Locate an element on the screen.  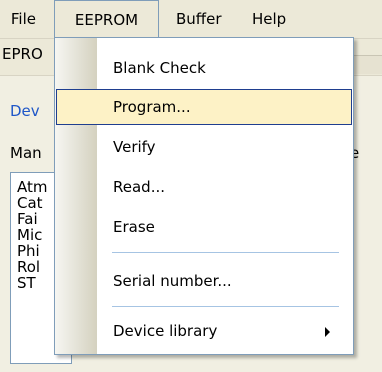
menu-bar: File EEPROM Buffer Help is located at coordinates (191, 19).